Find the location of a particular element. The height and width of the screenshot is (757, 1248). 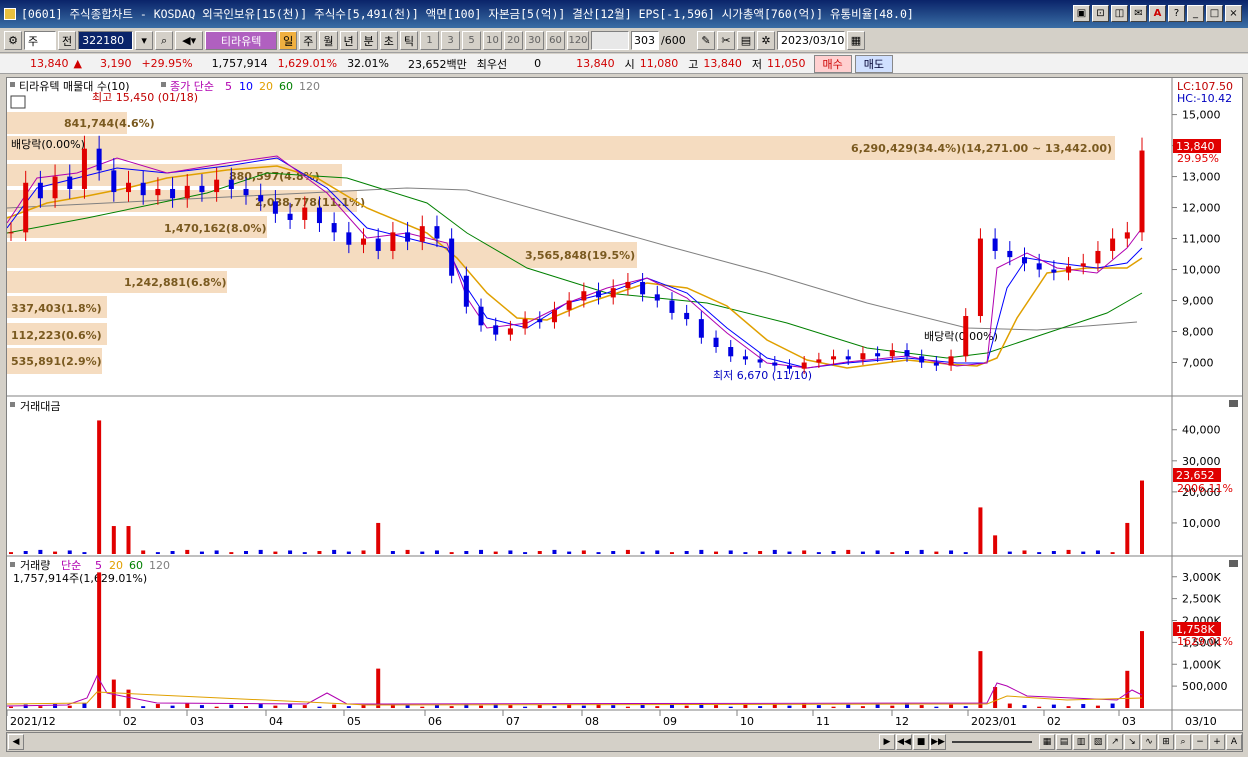

font-icon: A is located at coordinates (1157, 13).